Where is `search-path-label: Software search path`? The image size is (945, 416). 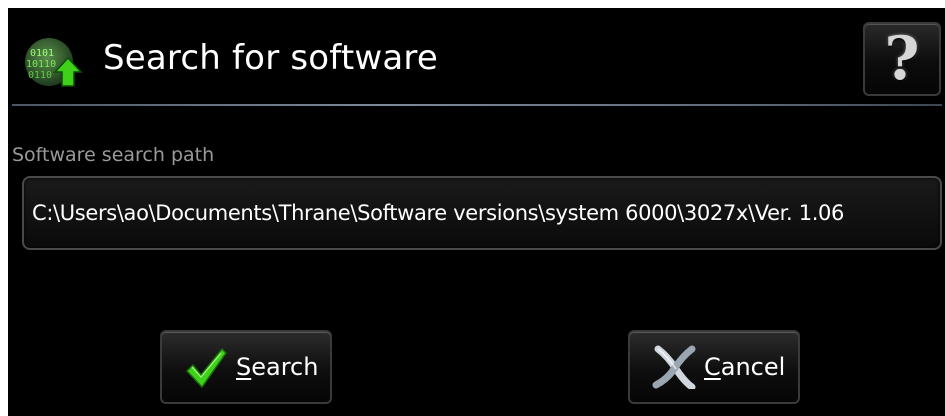
search-path-label: Software search path is located at coordinates (113, 155).